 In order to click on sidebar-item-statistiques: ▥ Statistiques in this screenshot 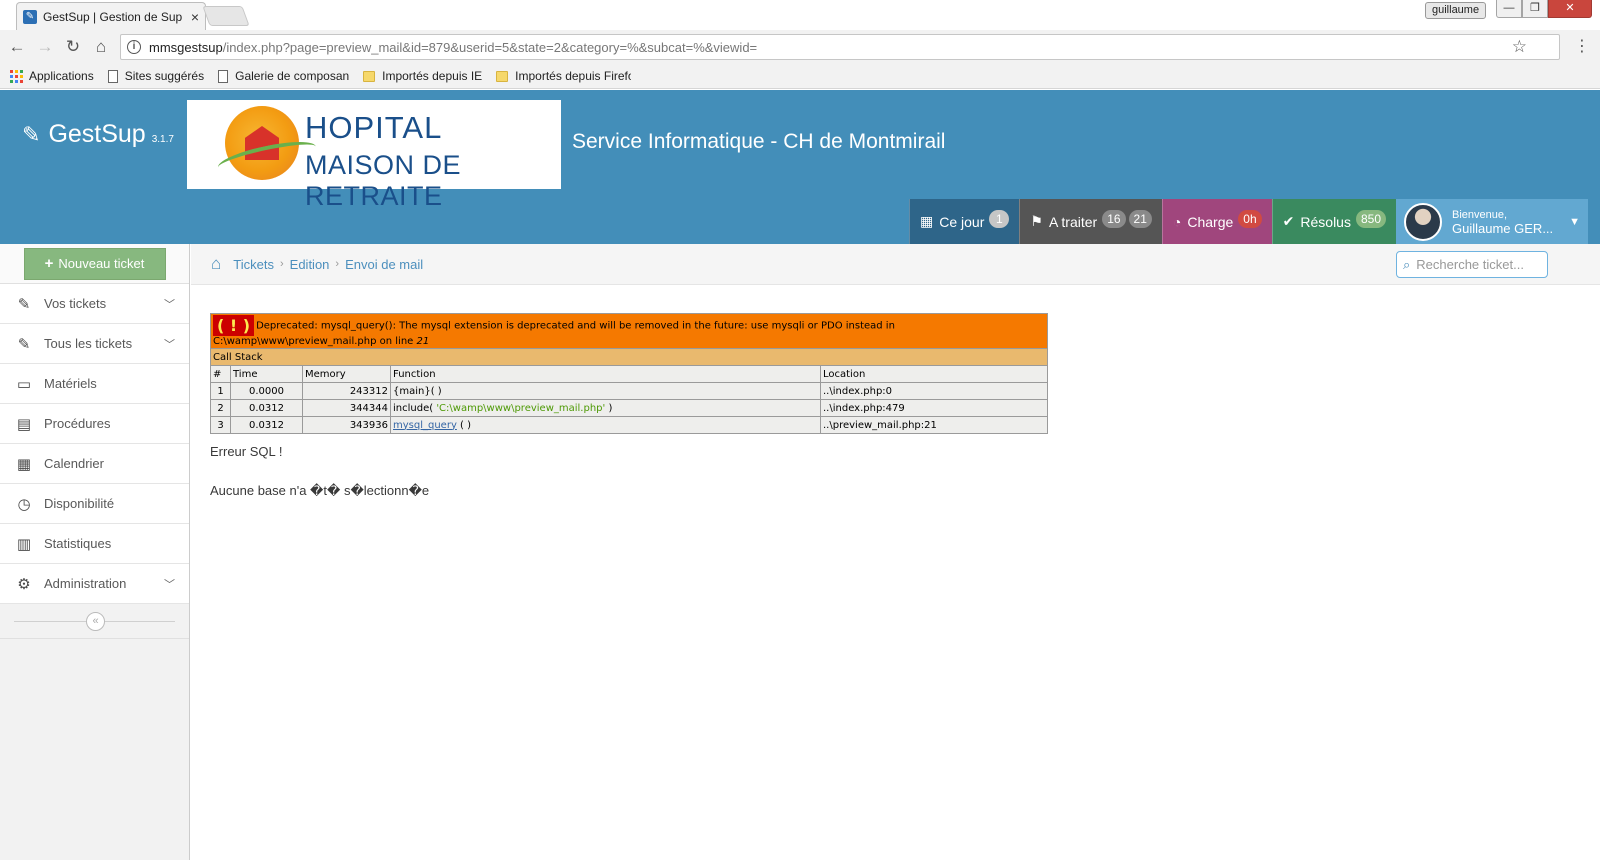, I will do `click(94, 544)`.